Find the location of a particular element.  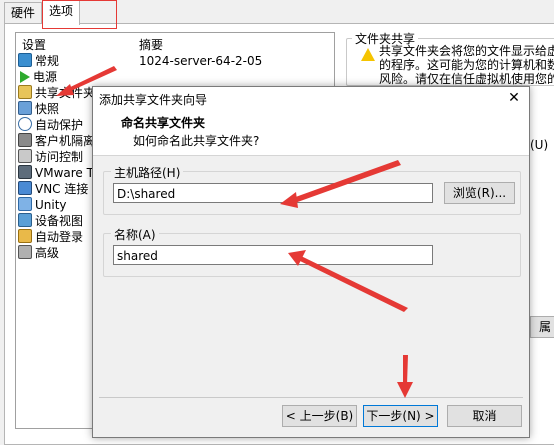

cancel-button: 取消 is located at coordinates (484, 416).